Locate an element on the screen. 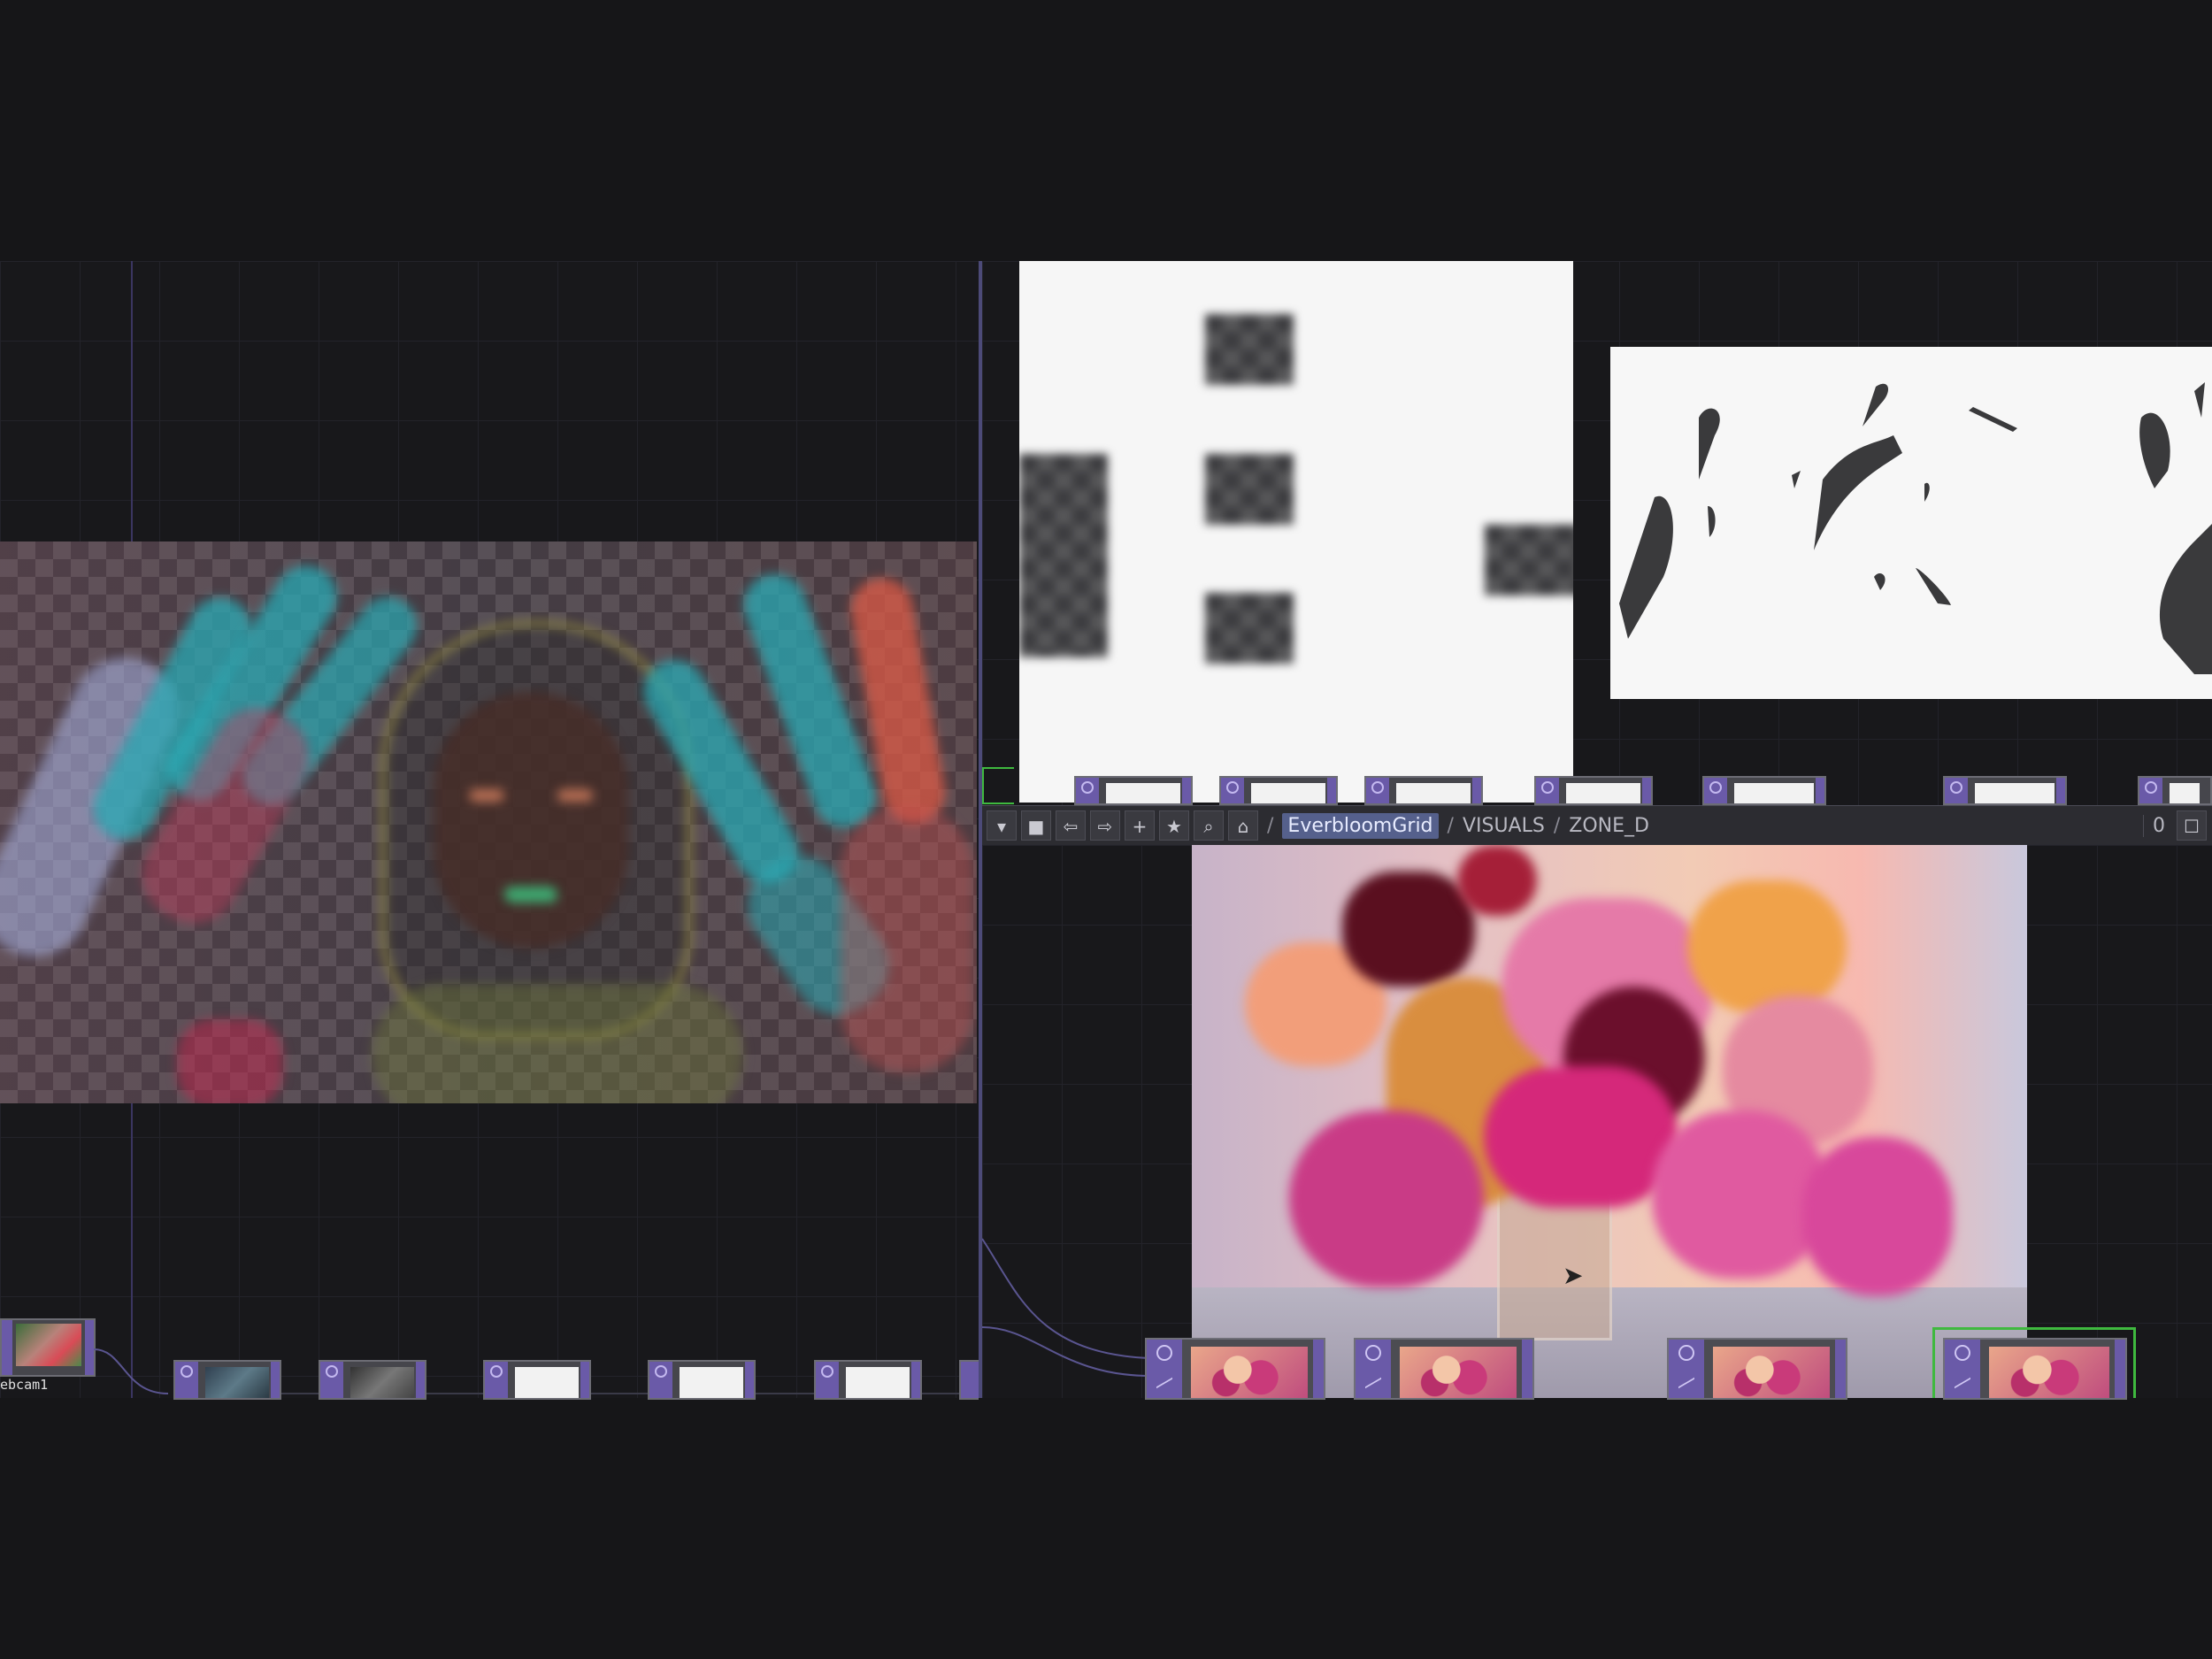 The width and height of the screenshot is (2212, 1659). breadcrumb-everbloomgrid: EverbloomGrid is located at coordinates (1361, 826).